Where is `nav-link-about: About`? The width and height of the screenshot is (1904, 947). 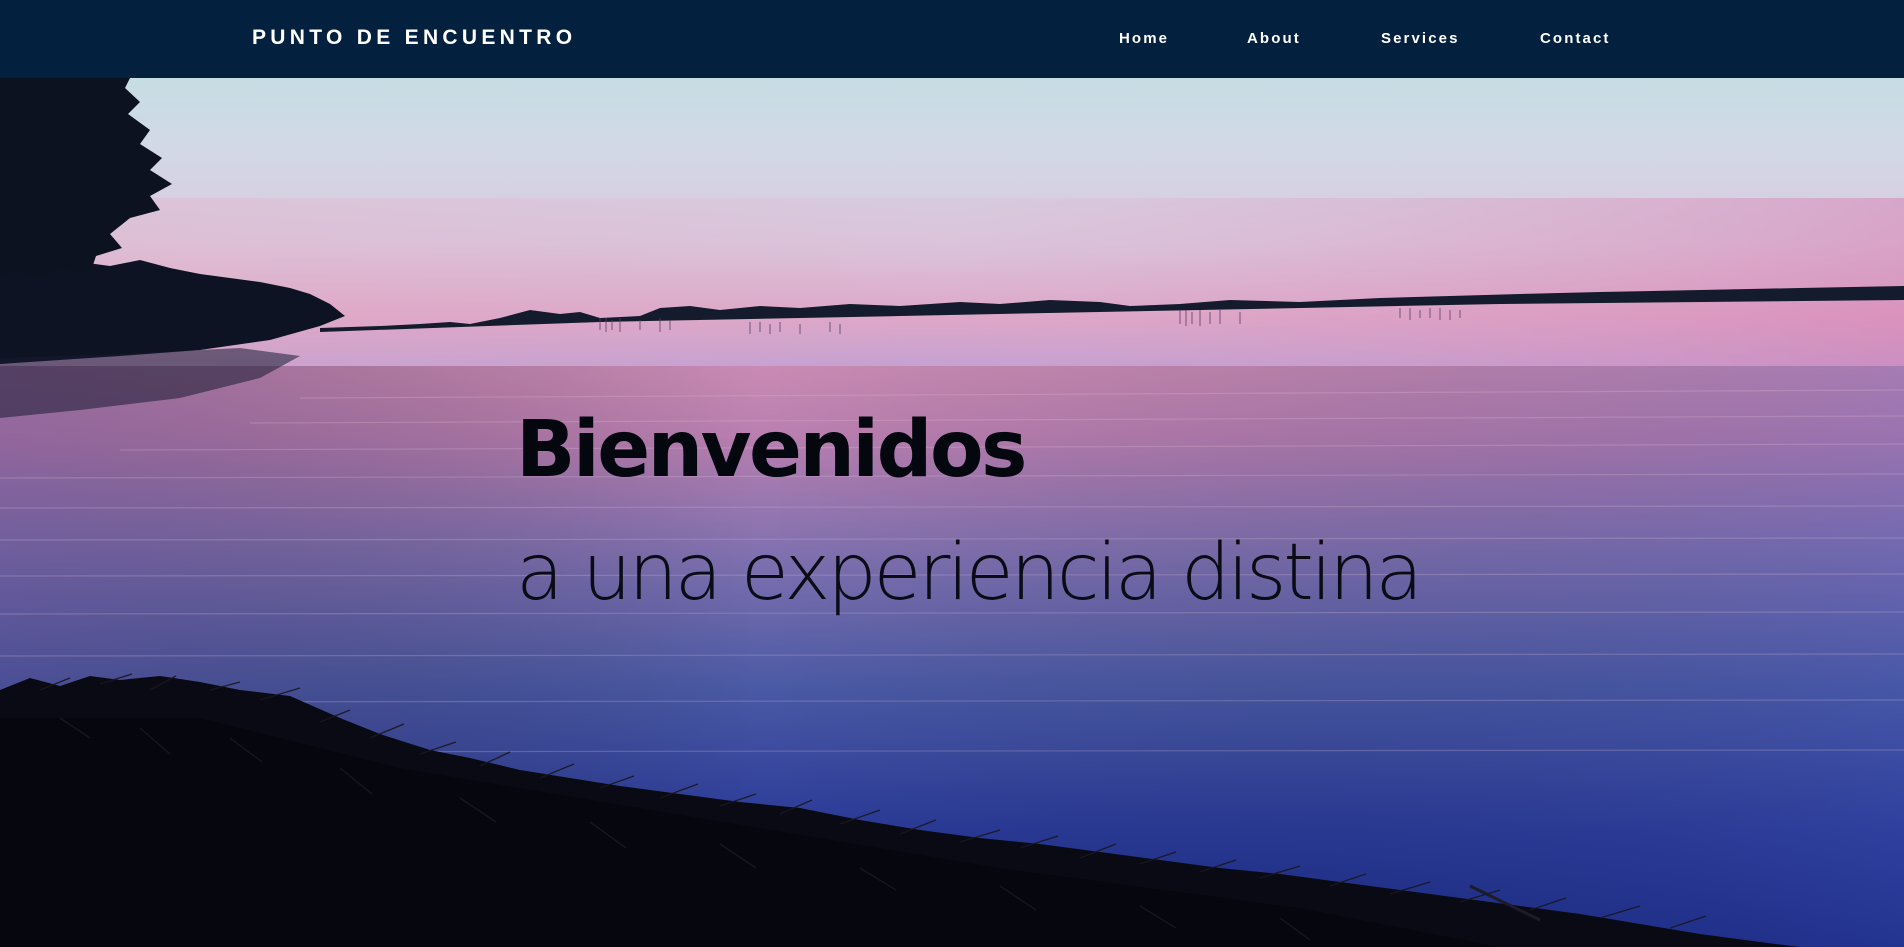 nav-link-about: About is located at coordinates (1274, 38).